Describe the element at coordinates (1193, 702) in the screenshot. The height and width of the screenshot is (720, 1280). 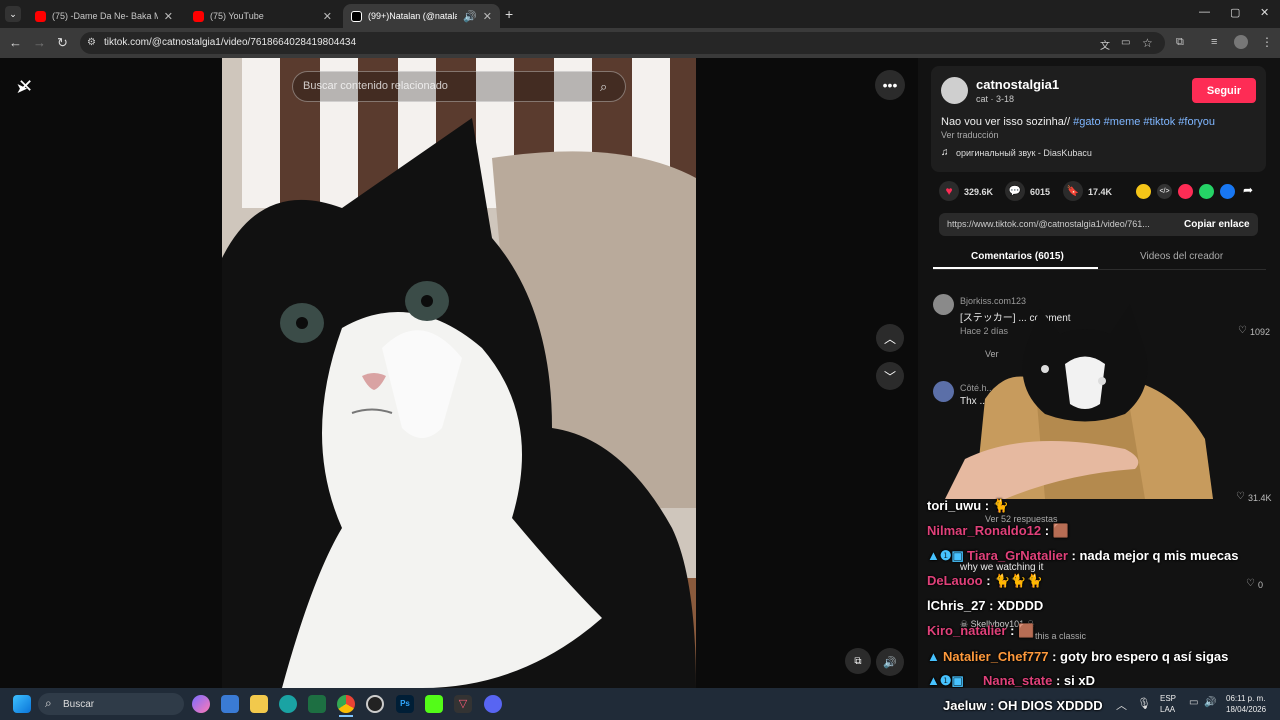
I see `network-icon: ▭` at that location.